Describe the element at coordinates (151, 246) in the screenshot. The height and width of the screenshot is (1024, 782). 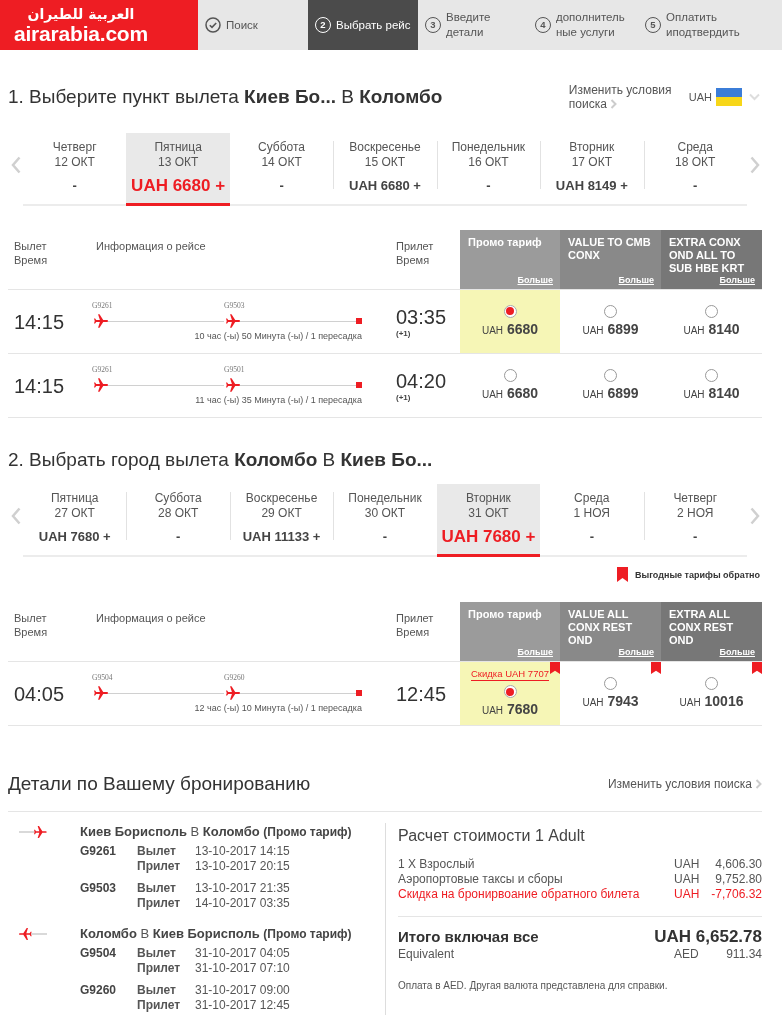
I see `column-header: Информация о рейсе` at that location.